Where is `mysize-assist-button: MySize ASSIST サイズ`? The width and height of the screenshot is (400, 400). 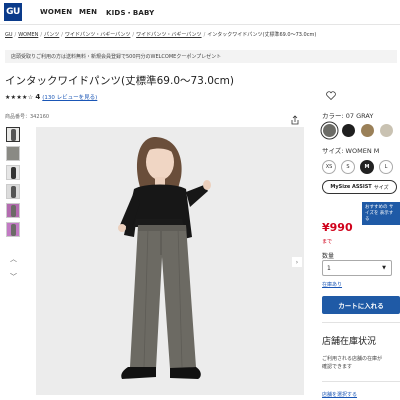 mysize-assist-button: MySize ASSIST サイズ is located at coordinates (359, 187).